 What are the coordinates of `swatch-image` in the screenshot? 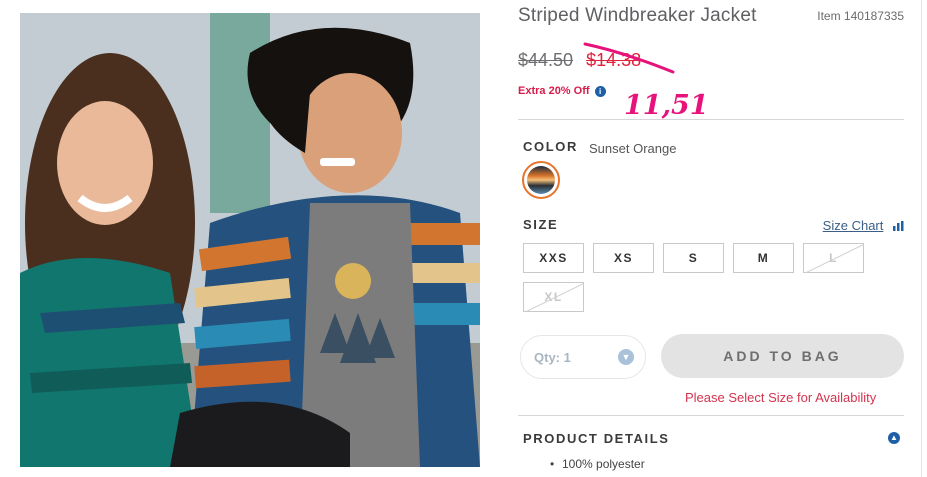 It's located at (541, 180).